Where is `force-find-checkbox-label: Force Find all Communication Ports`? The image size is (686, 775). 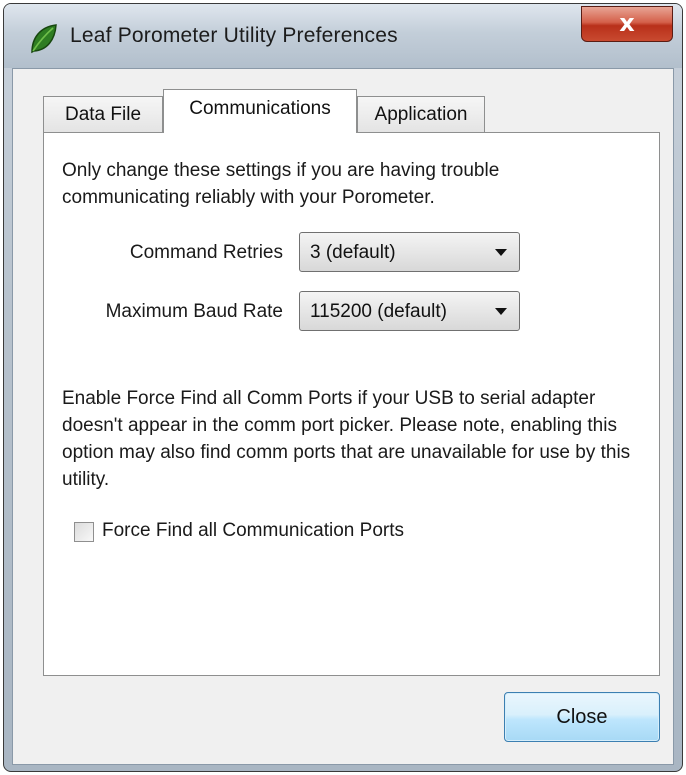
force-find-checkbox-label: Force Find all Communication Ports is located at coordinates (253, 531).